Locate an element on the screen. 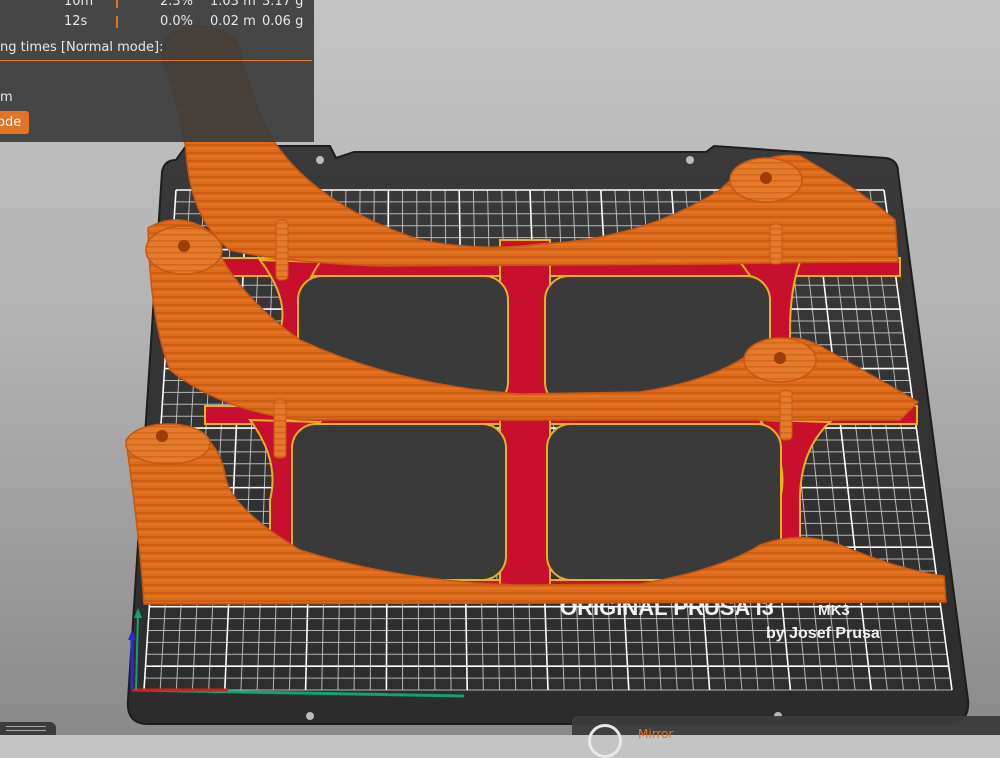 The height and width of the screenshot is (758, 1000). legend-divider is located at coordinates (156, 60).